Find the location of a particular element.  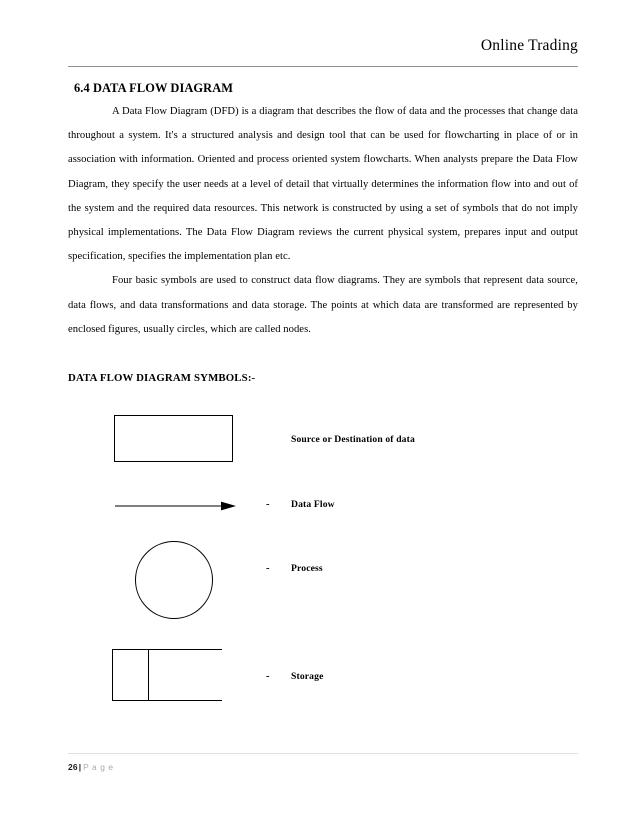

data-flow-dash: - is located at coordinates (268, 504).